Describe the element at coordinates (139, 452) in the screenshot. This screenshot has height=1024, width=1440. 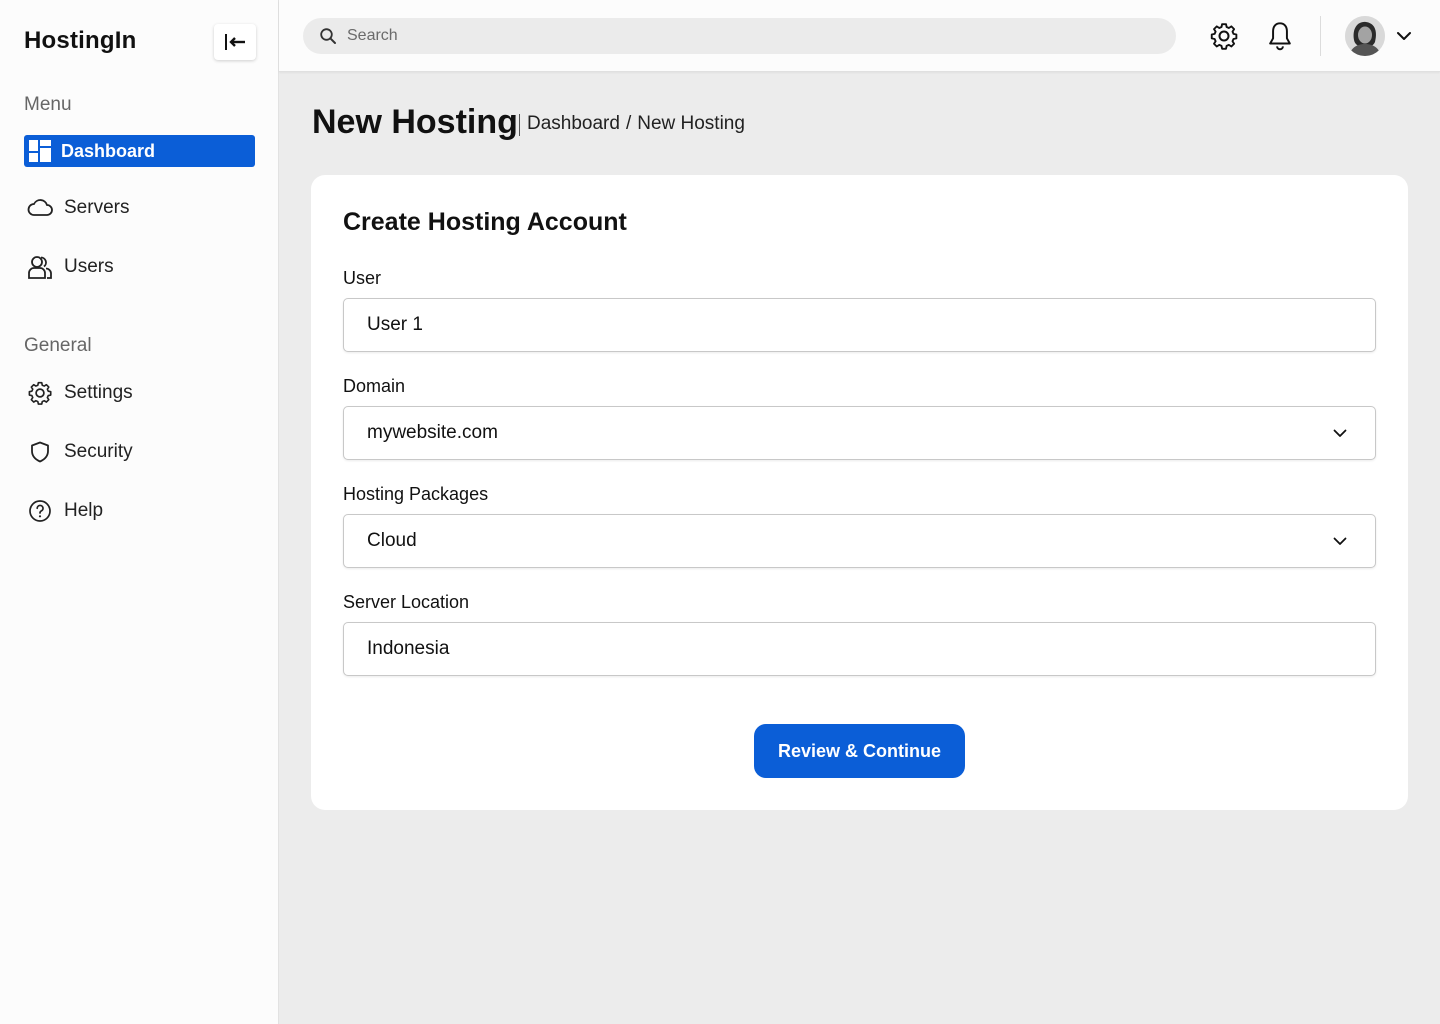
I see `sidebar-item-security: Security` at that location.